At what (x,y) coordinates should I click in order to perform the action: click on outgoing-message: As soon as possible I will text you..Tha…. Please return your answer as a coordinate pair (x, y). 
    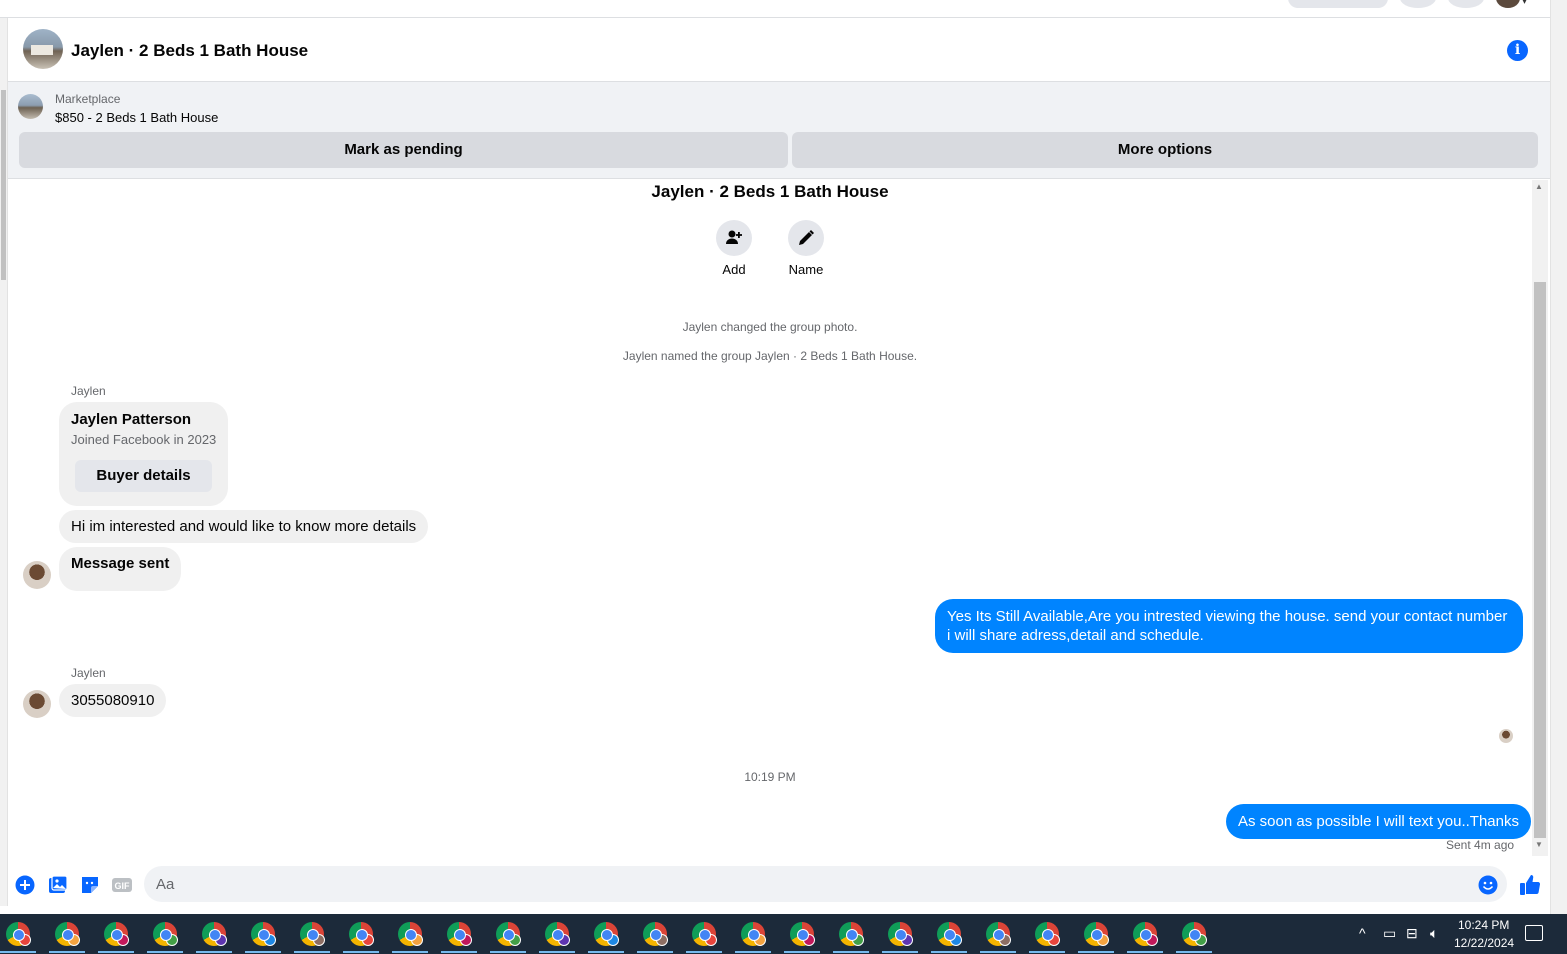
    Looking at the image, I should click on (1378, 821).